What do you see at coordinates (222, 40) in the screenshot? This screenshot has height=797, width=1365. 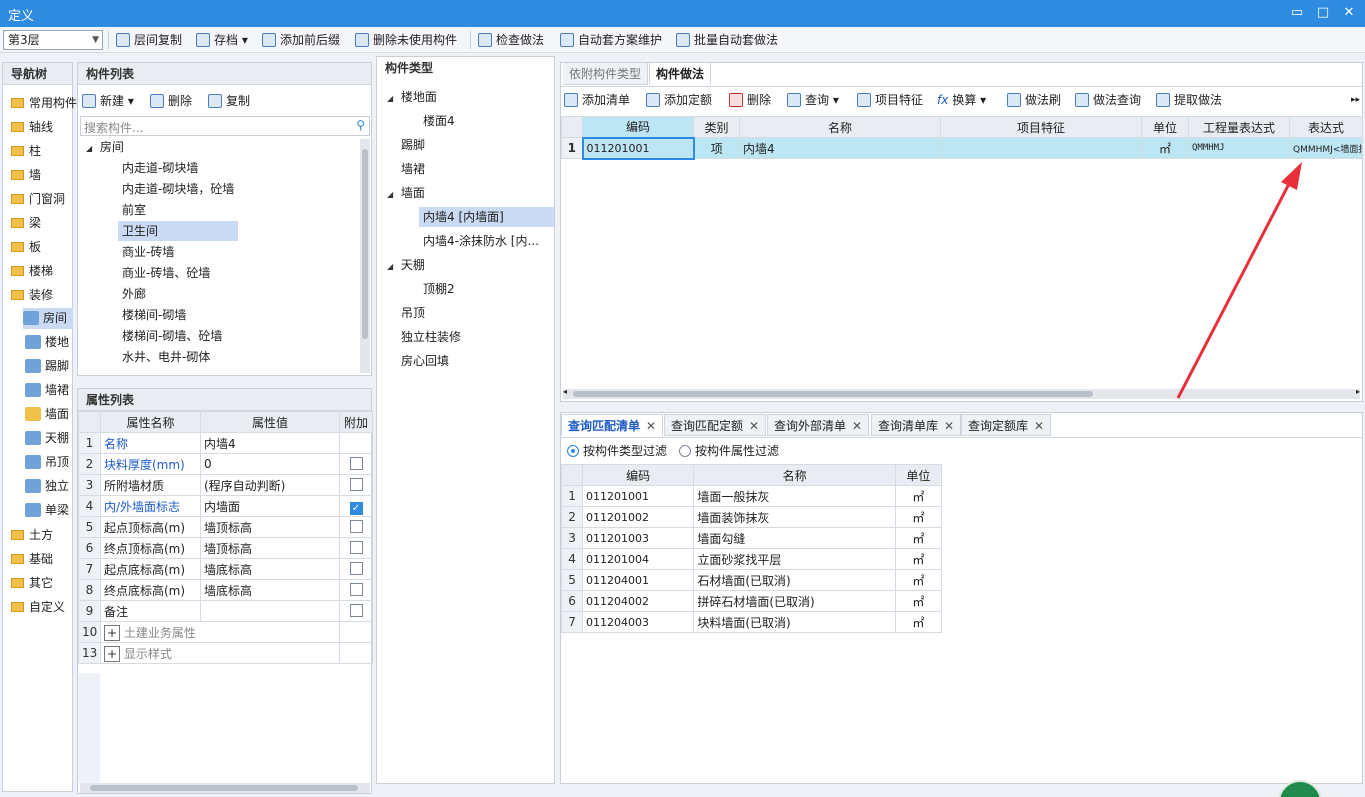 I see `archive-button: 存档 ▾` at bounding box center [222, 40].